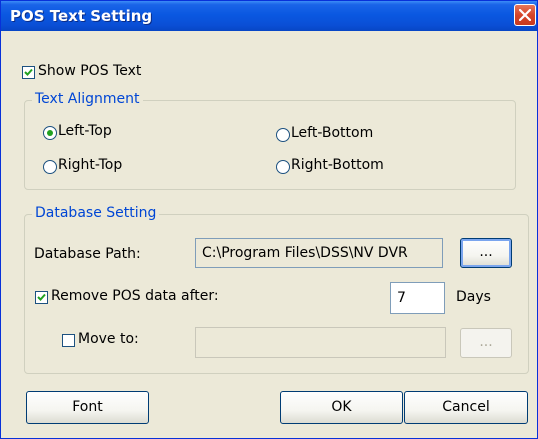  What do you see at coordinates (283, 167) in the screenshot?
I see `radio-right-bottom` at bounding box center [283, 167].